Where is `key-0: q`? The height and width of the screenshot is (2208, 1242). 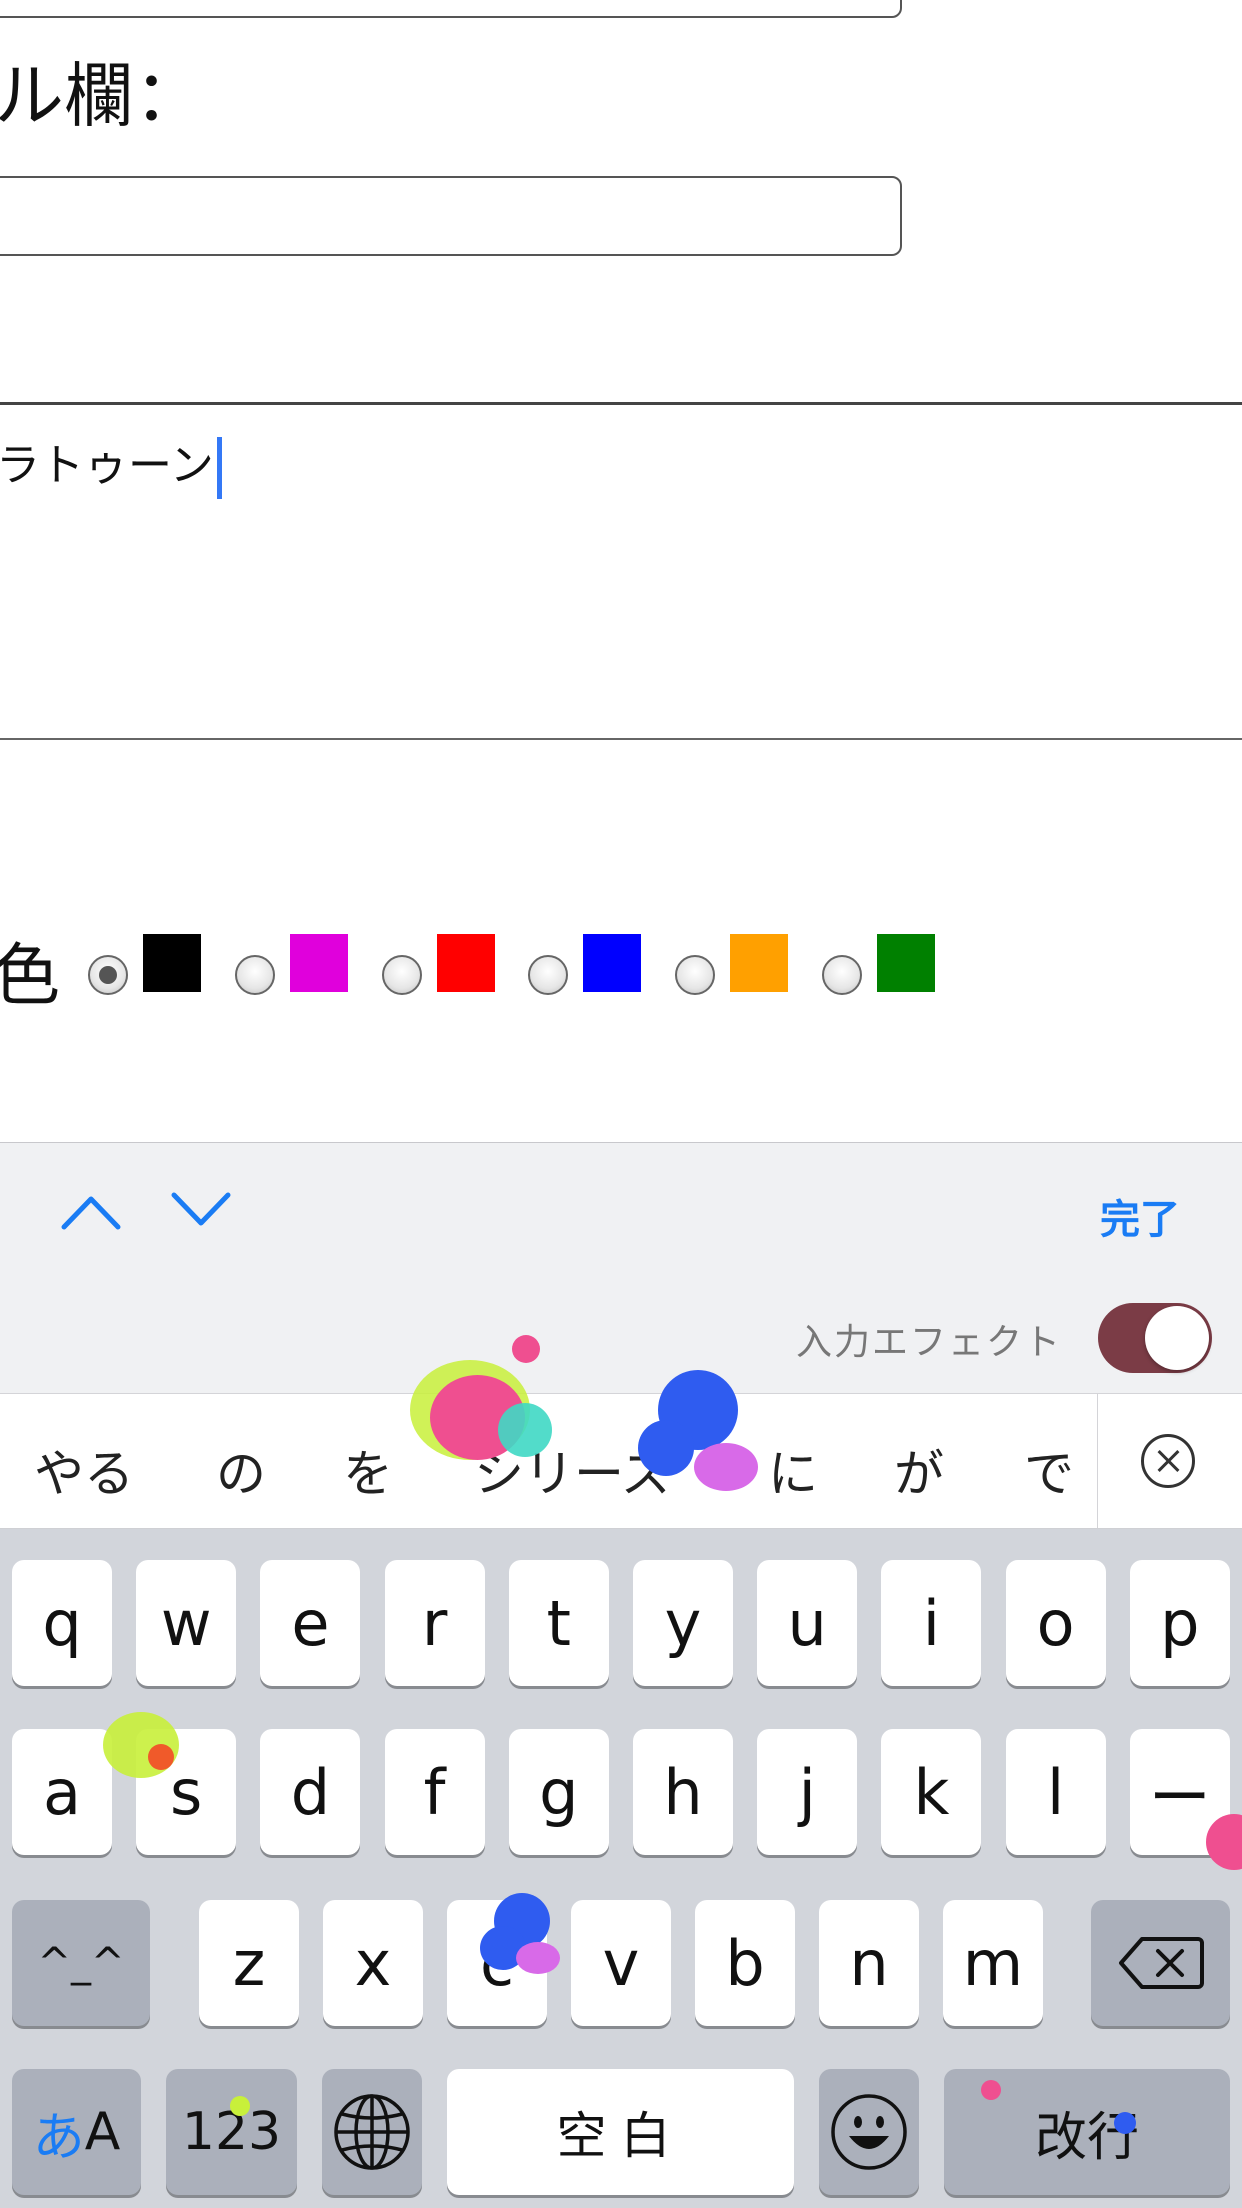 key-0: q is located at coordinates (62, 1623).